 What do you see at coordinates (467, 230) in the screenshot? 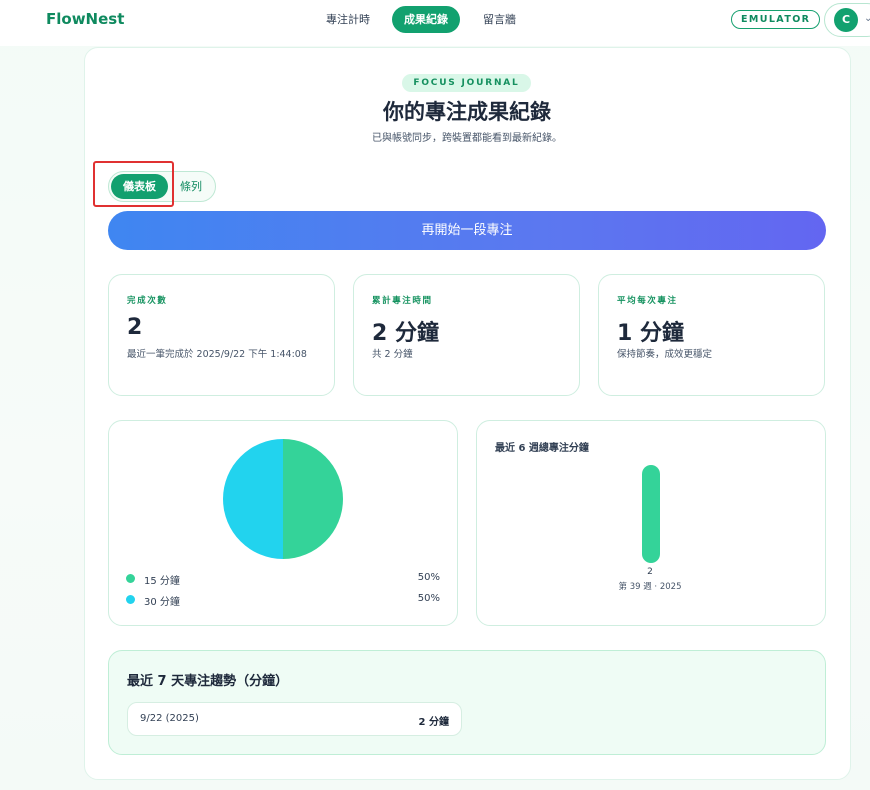
I see `start-focus-button: 再開始一段專注` at bounding box center [467, 230].